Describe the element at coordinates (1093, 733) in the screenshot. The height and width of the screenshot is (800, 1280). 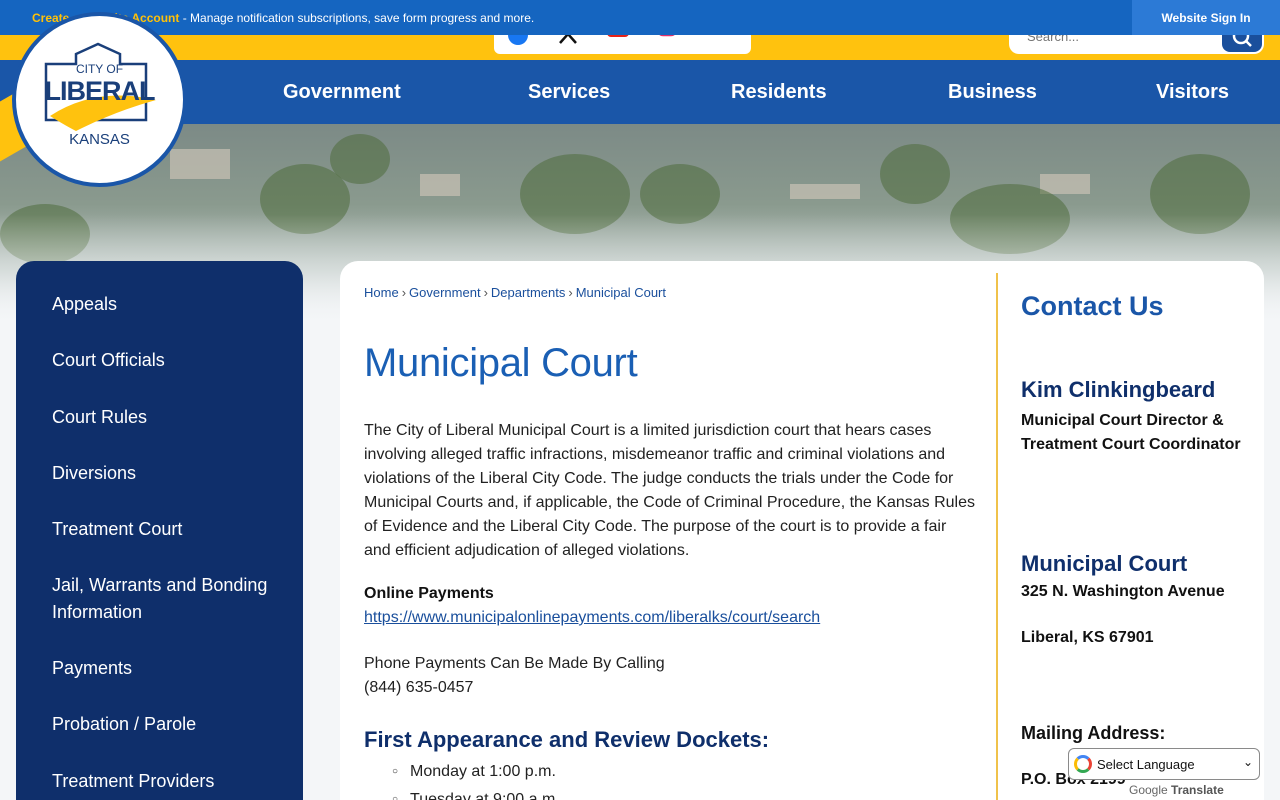
I see `mailing-address-label: Mailing Address:` at that location.